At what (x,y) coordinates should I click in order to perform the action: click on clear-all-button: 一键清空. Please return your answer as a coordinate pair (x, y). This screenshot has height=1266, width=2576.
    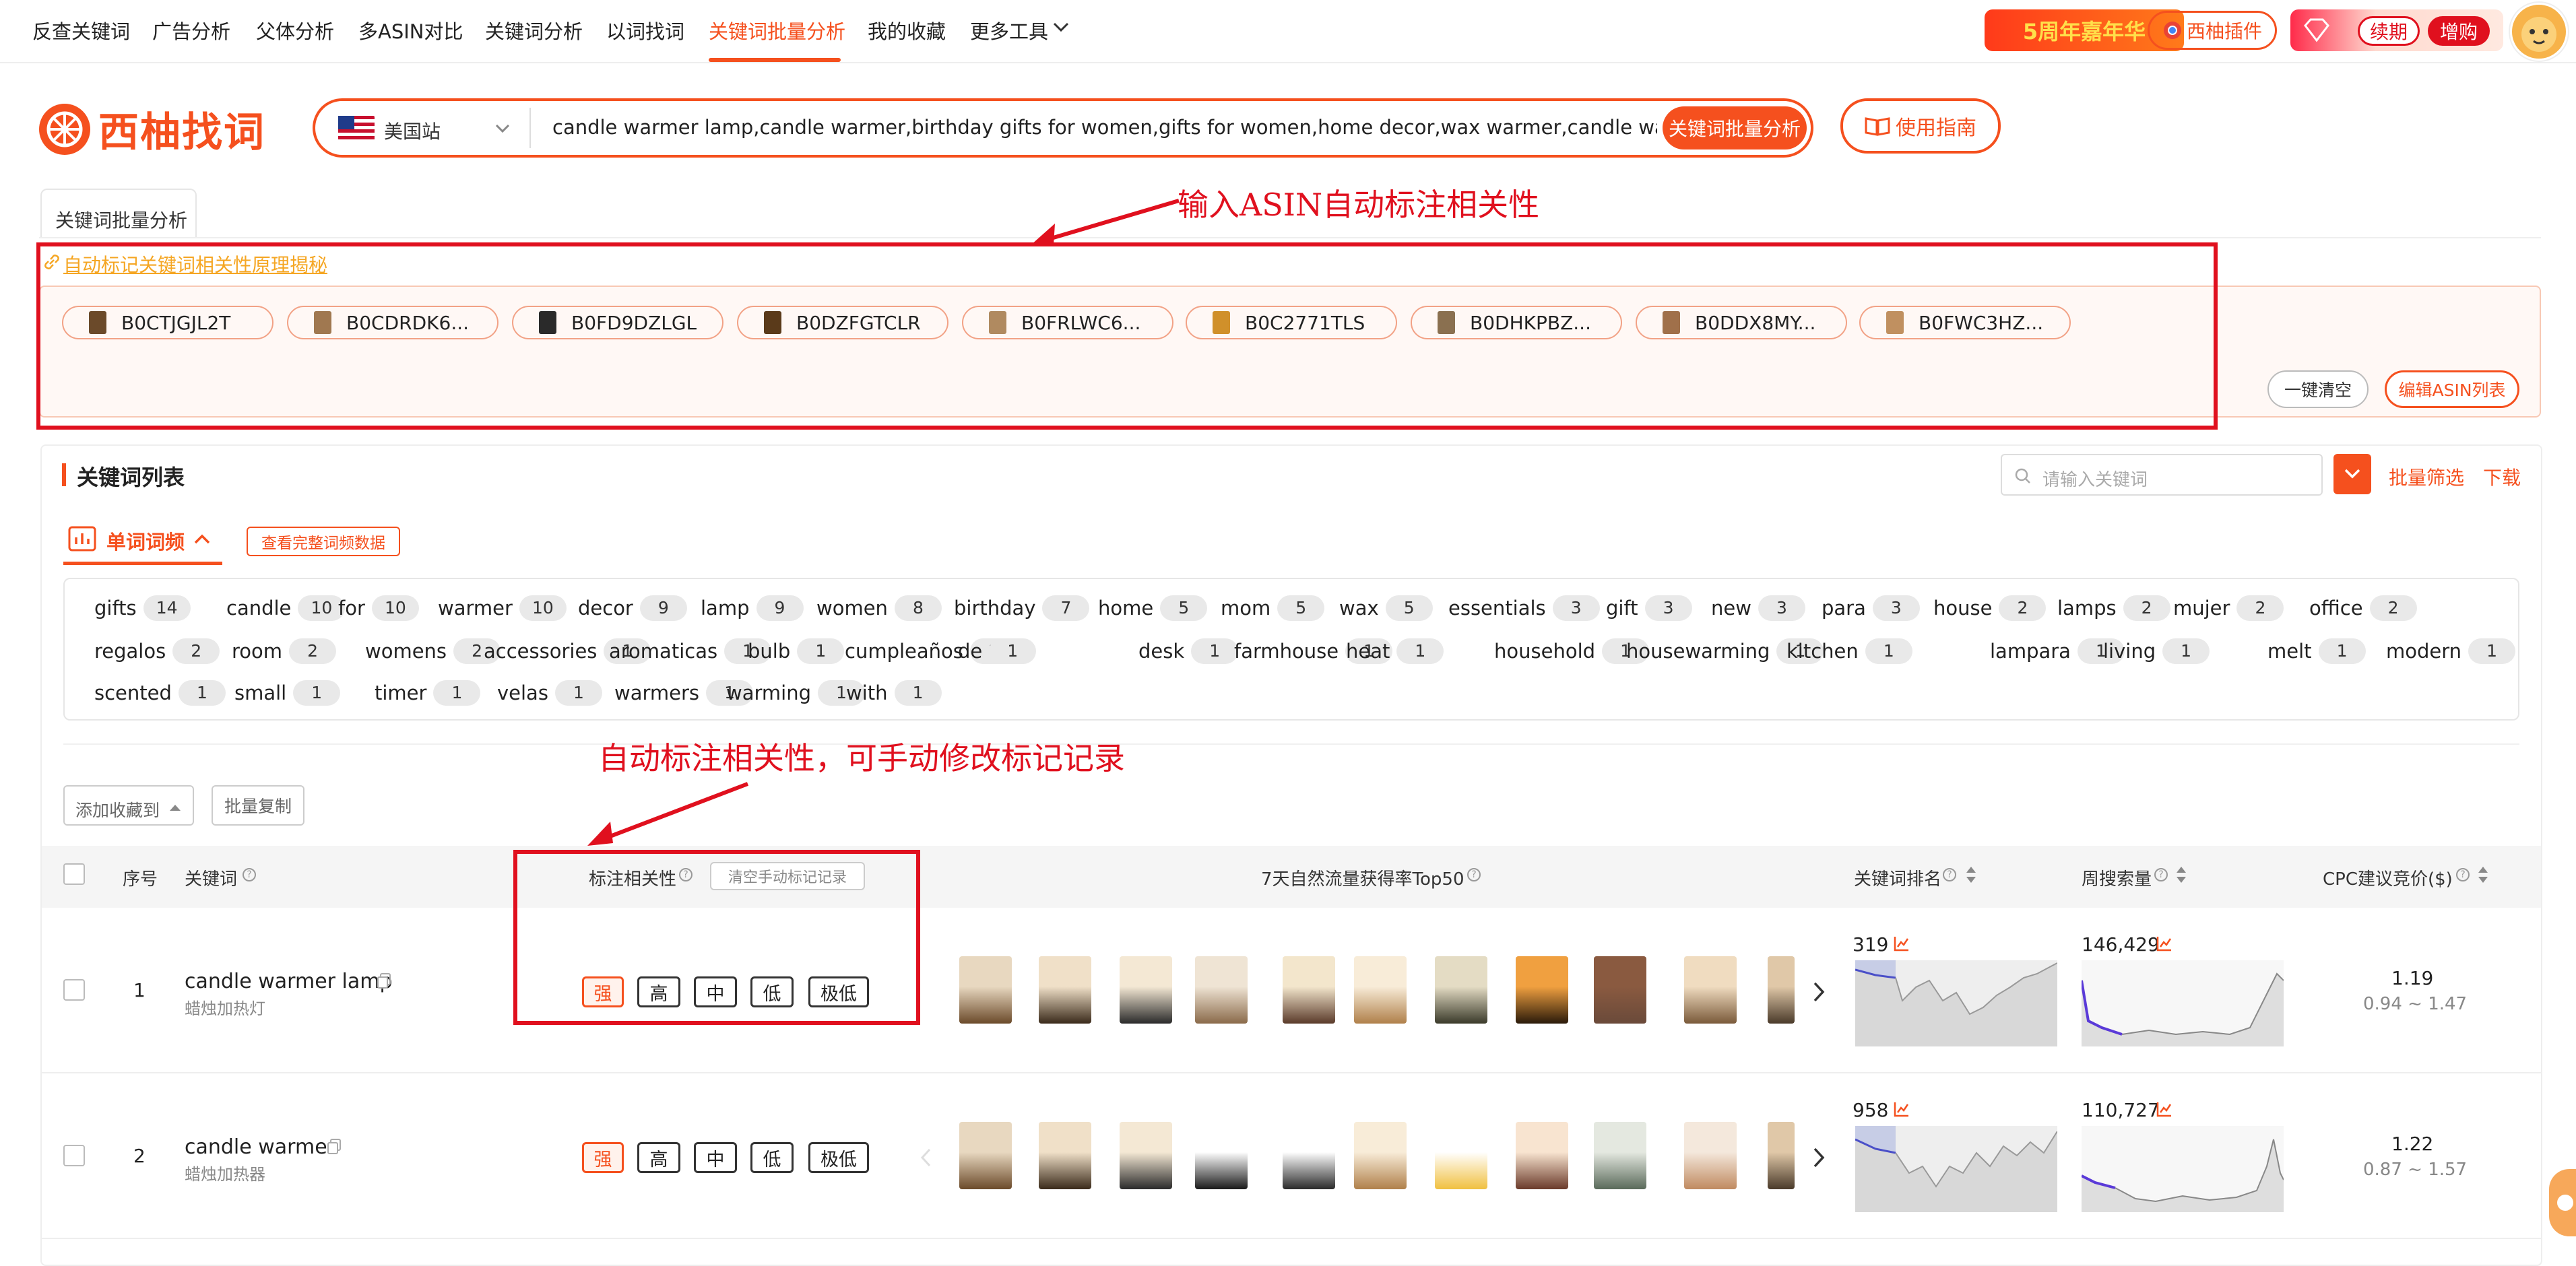
    Looking at the image, I should click on (2318, 389).